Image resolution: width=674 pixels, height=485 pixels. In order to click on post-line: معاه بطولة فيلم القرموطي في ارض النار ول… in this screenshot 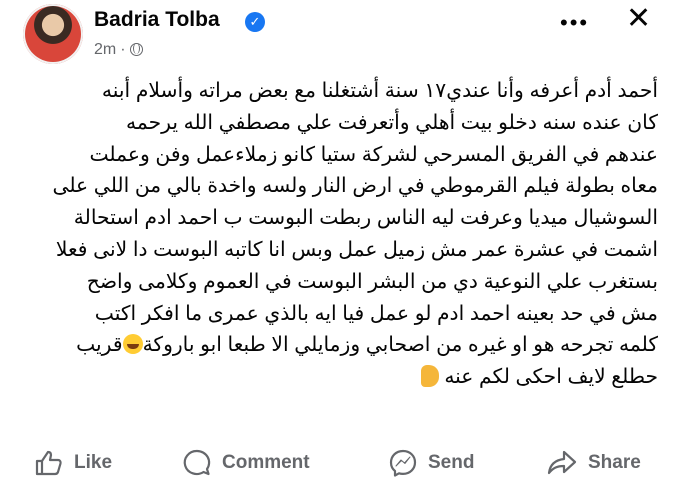, I will do `click(355, 186)`.